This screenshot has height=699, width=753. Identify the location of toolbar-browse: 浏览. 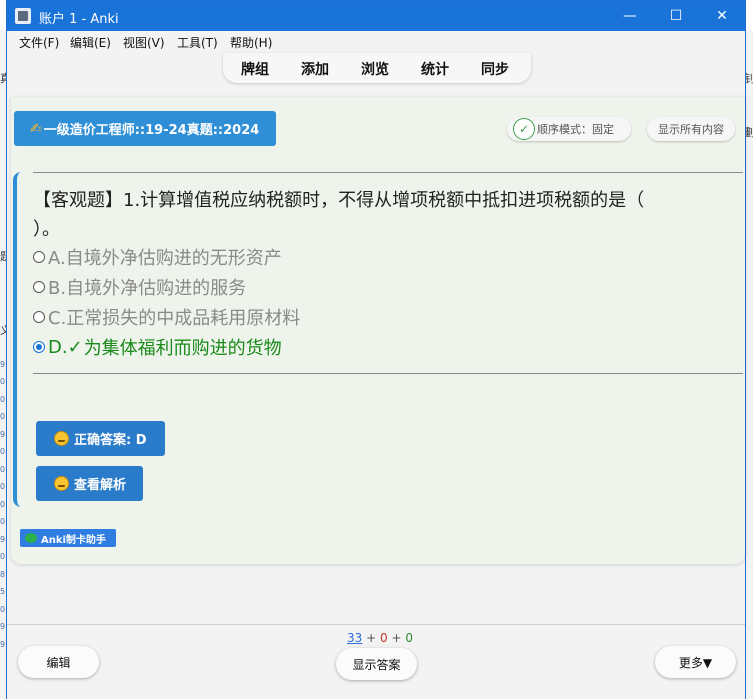
(375, 69).